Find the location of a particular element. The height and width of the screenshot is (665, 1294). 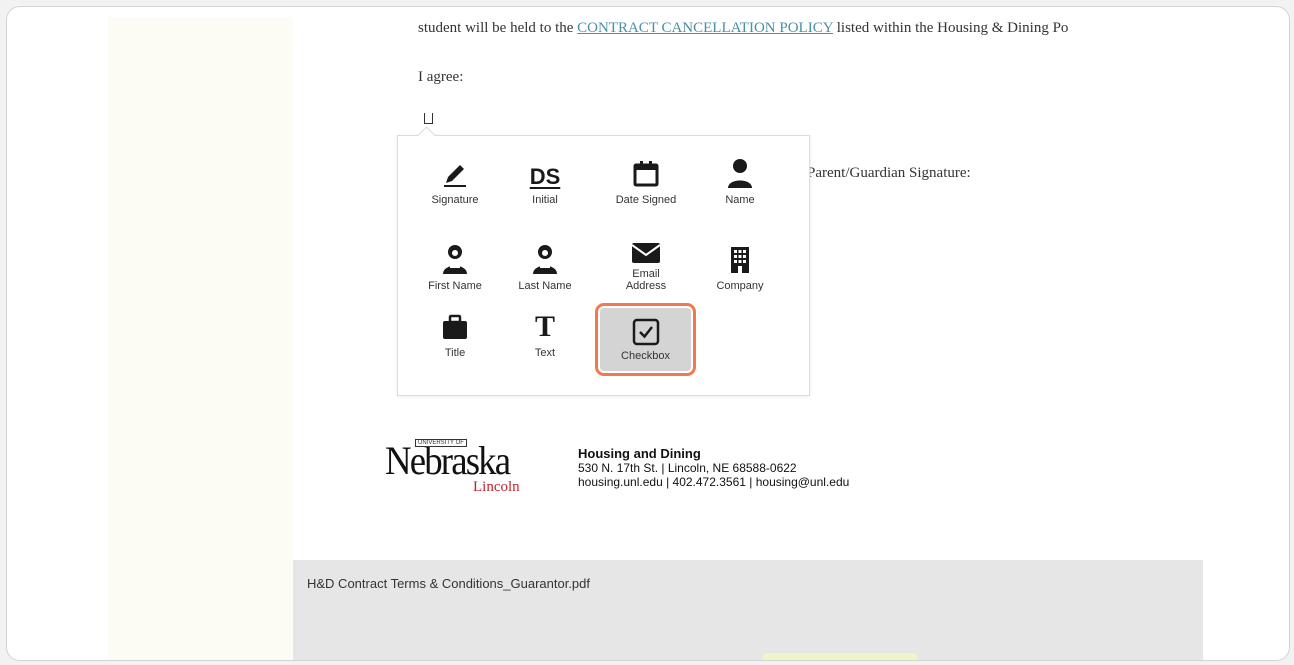

guardian-signature-label: Parent/Guardian Signature: is located at coordinates (889, 173).